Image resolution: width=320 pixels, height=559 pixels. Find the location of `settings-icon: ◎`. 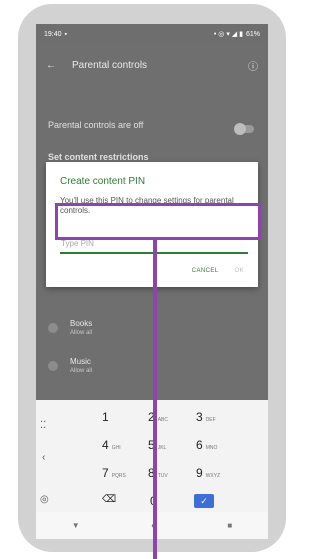

settings-icon: ◎ is located at coordinates (44, 499).